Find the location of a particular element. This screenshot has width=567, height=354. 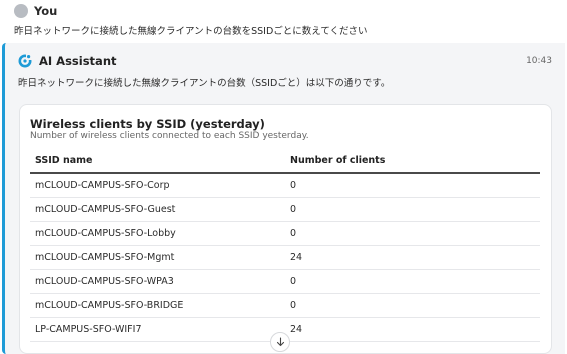

arrow-down-icon is located at coordinates (280, 342).